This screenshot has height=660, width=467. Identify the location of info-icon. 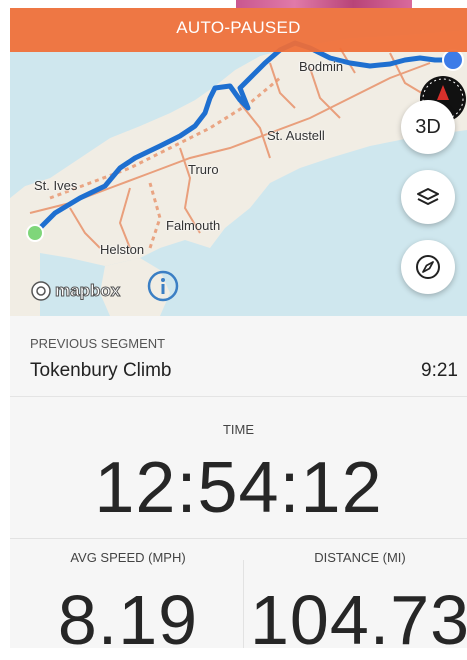
(163, 286).